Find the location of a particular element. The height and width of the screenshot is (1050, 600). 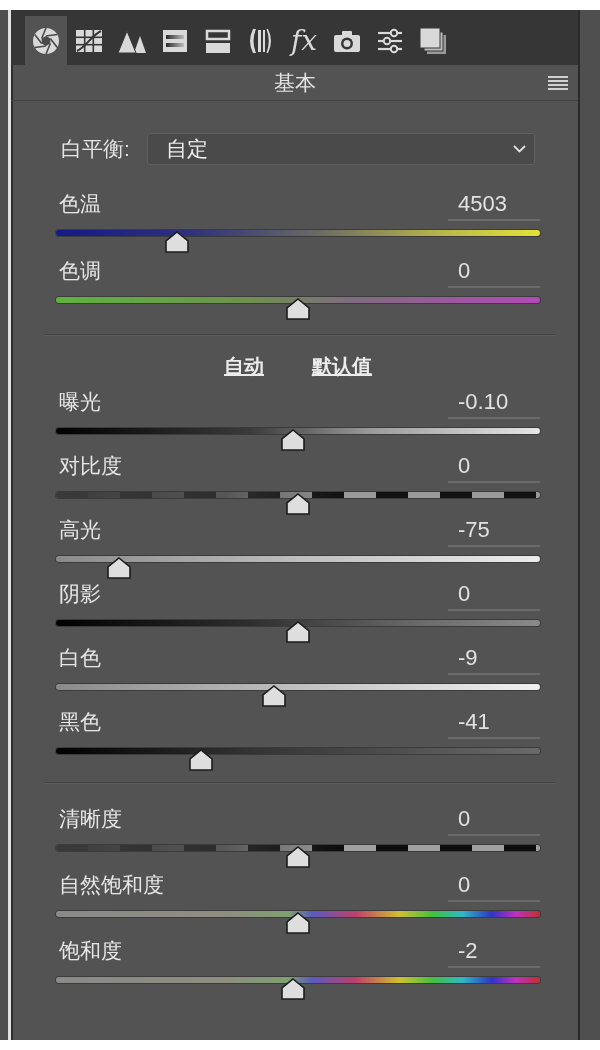

panel-tab is located at coordinates (46, 40).